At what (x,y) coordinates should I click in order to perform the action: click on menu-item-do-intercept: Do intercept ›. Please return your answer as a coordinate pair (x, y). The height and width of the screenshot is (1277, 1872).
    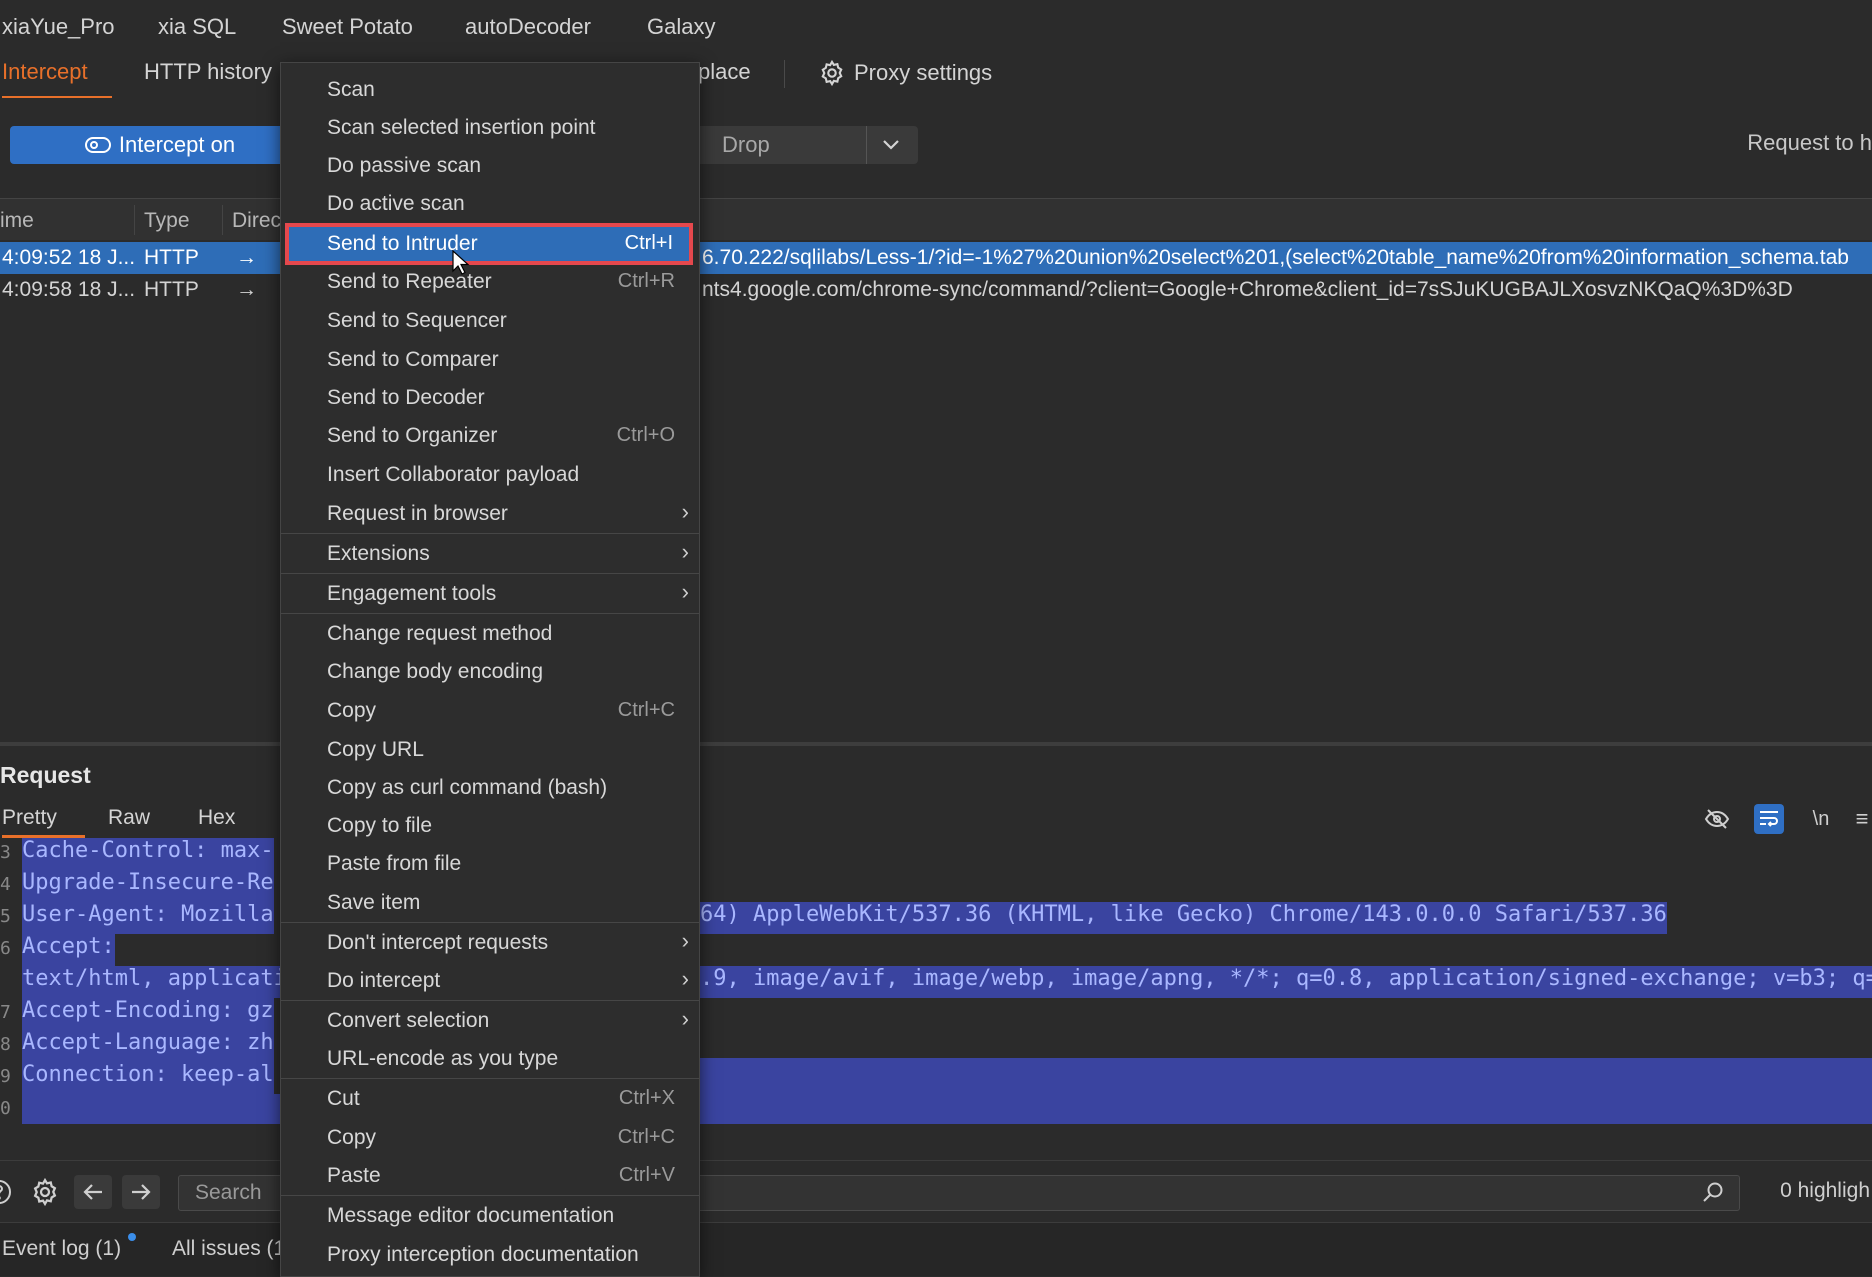
    Looking at the image, I should click on (490, 980).